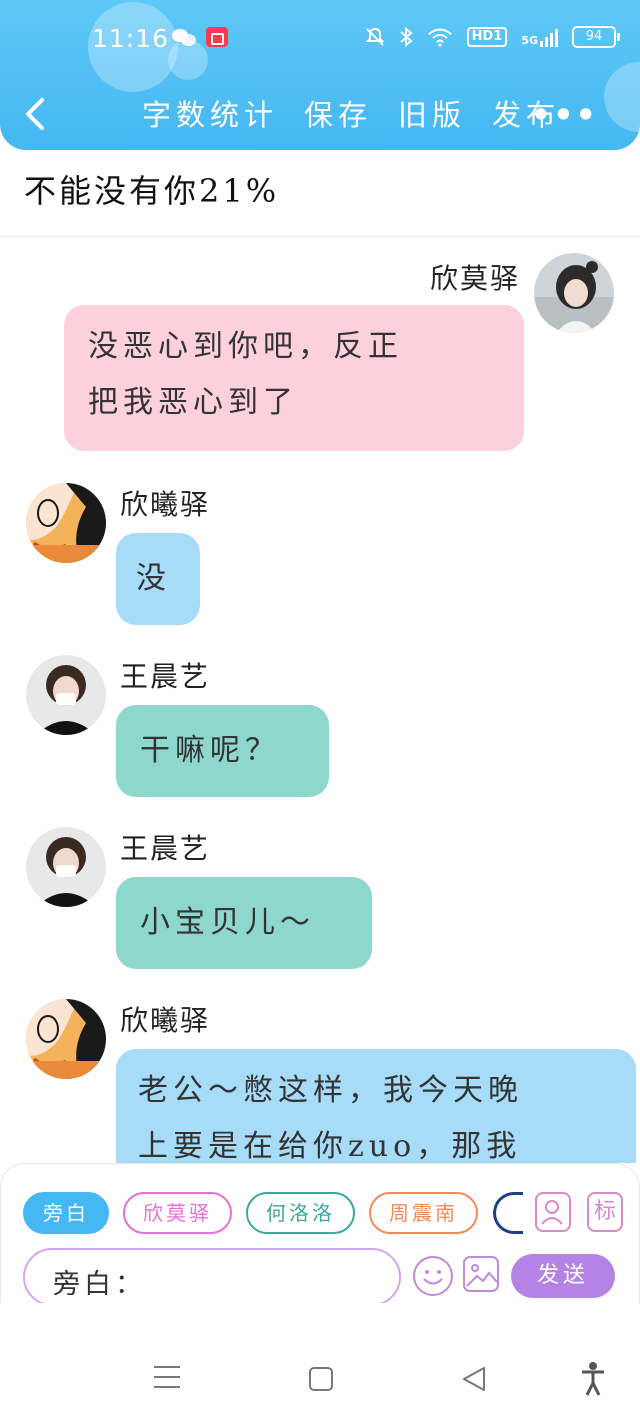  I want to click on screen-record-icon, so click(217, 37).